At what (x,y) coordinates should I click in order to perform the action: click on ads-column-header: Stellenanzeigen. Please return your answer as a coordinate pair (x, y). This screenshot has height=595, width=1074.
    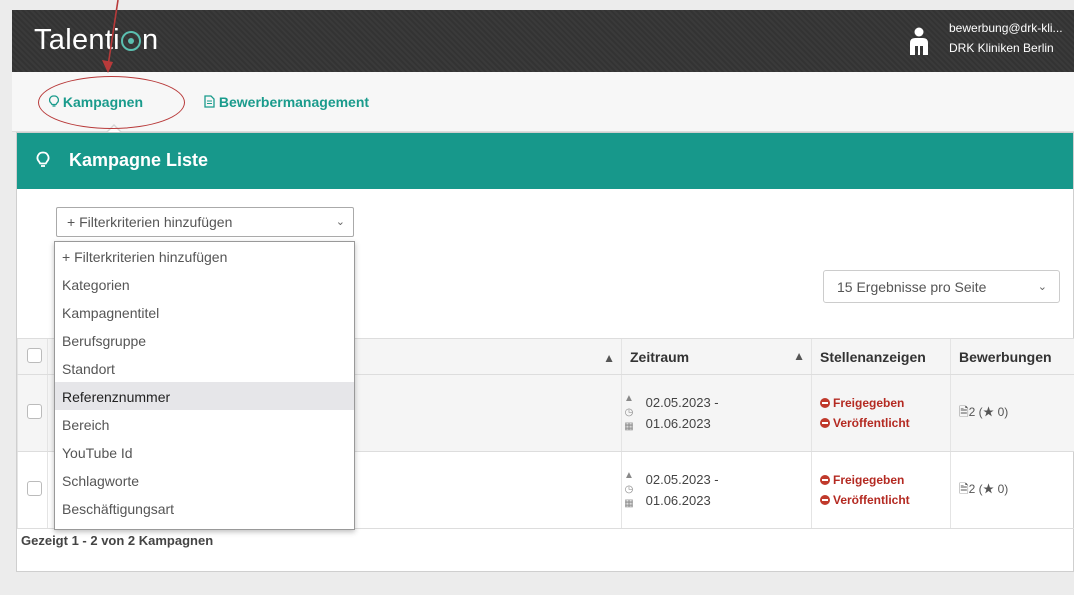
    Looking at the image, I should click on (881, 356).